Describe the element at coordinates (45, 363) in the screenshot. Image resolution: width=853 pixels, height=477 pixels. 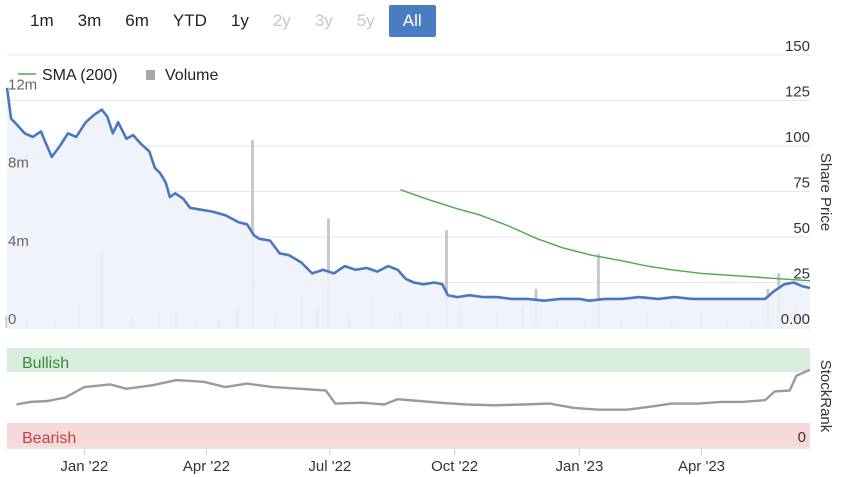
I see `bullish-label: Bullish` at that location.